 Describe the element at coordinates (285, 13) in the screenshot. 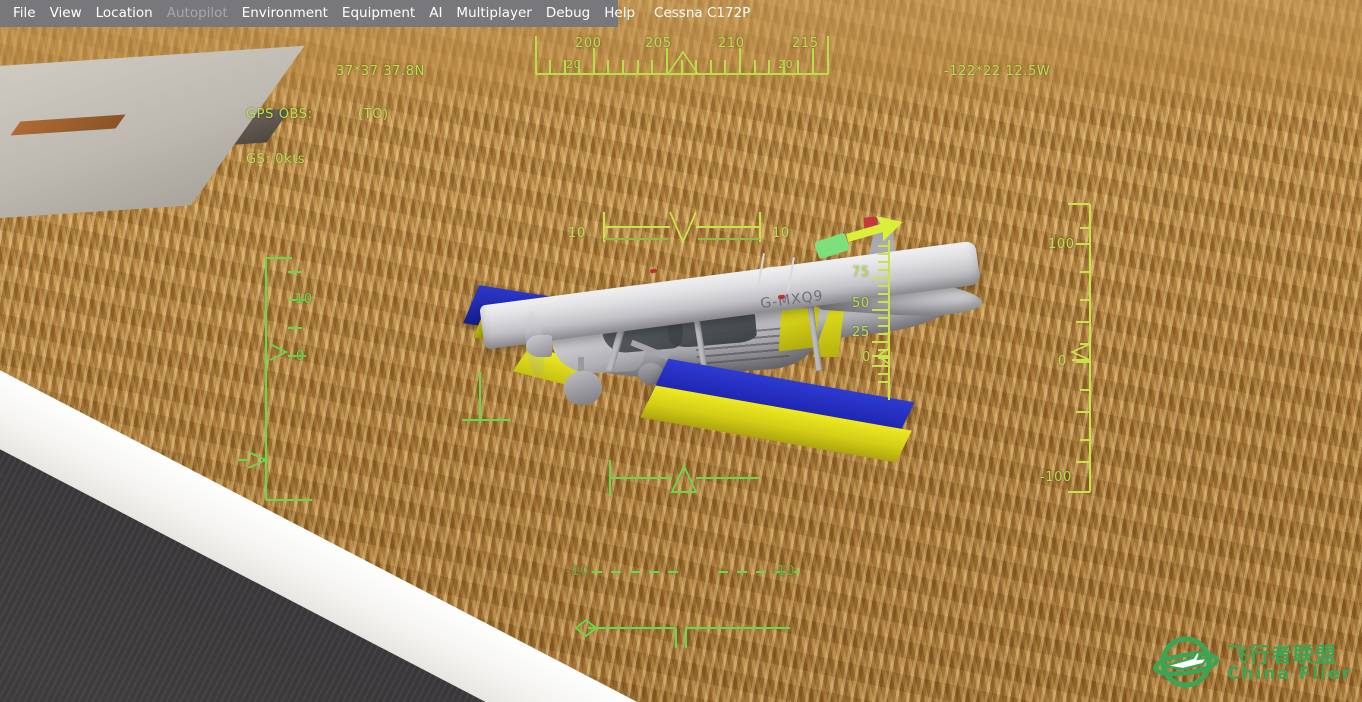

I see `menu-item-environment: Environment` at that location.